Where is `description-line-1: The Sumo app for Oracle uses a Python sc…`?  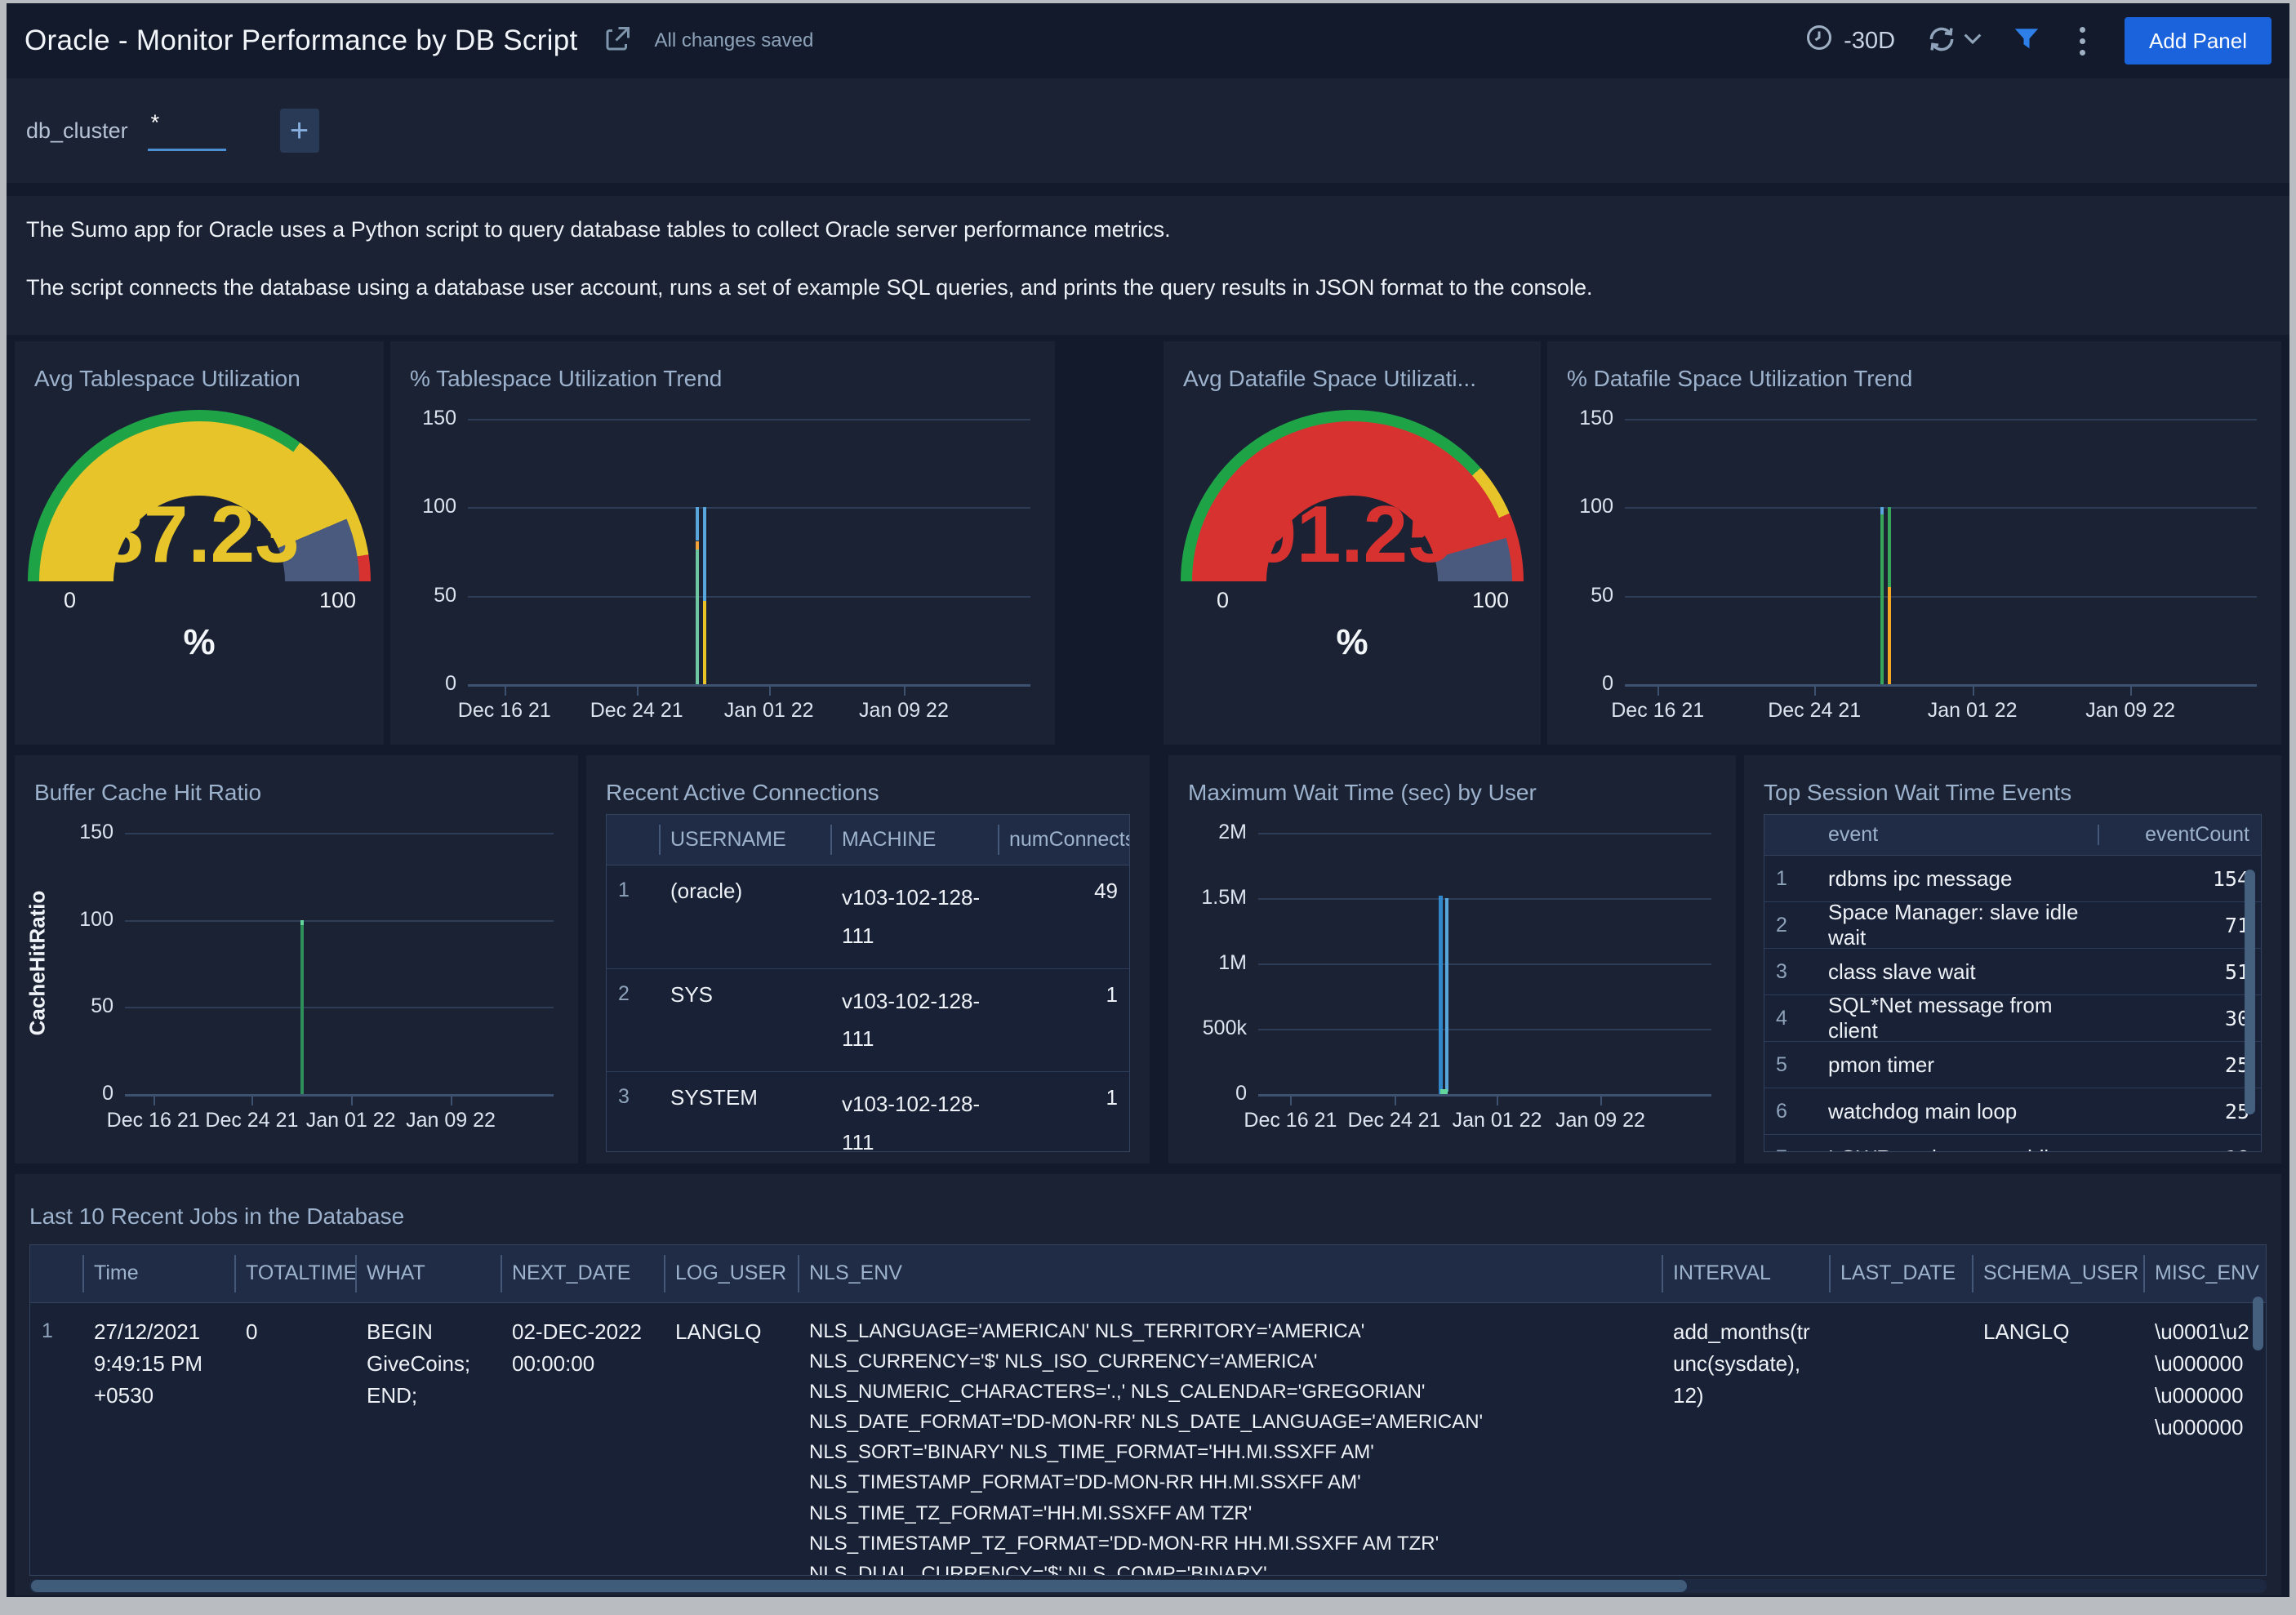
description-line-1: The Sumo app for Oracle uses a Python sc… is located at coordinates (598, 230).